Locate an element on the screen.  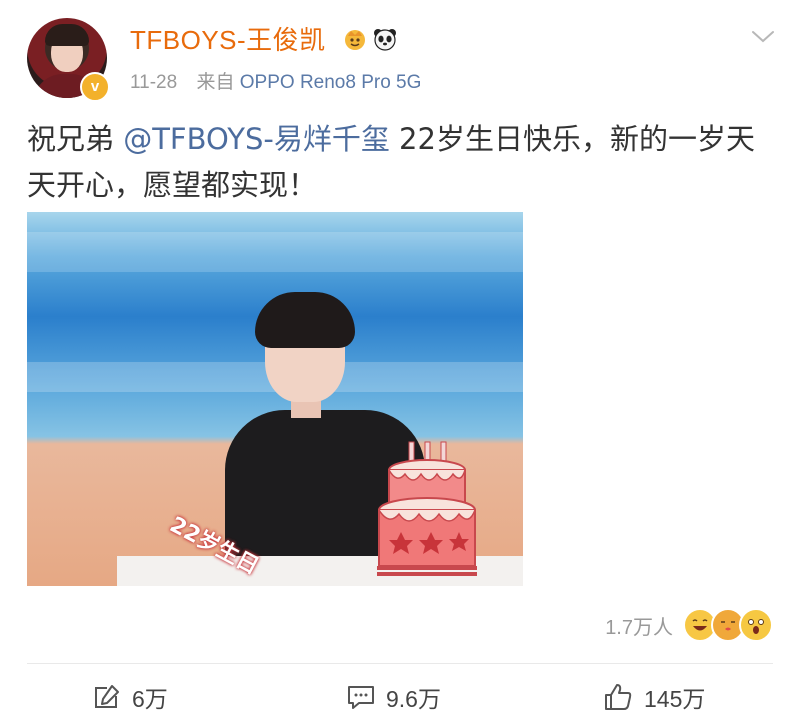
repost-button: 6万 is located at coordinates (130, 697).